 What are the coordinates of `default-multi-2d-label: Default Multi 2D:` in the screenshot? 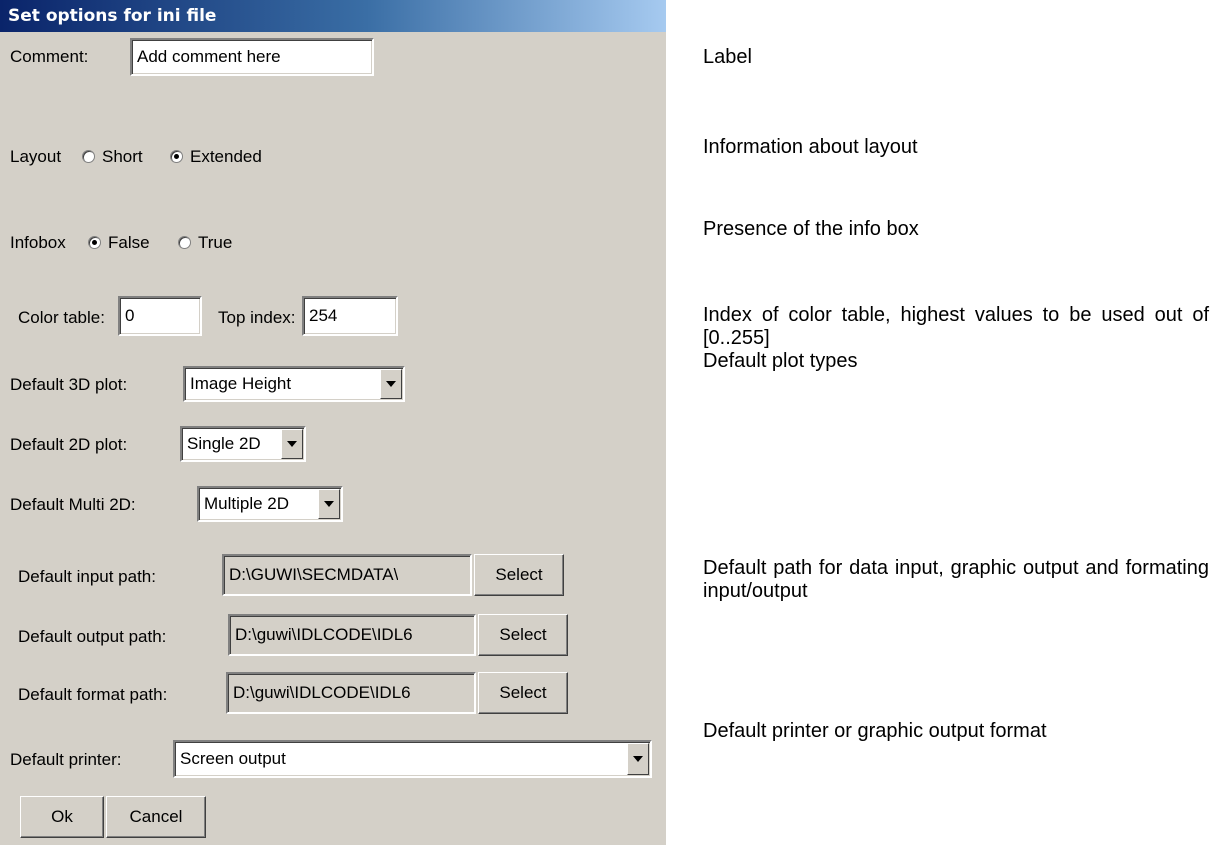 It's located at (73, 504).